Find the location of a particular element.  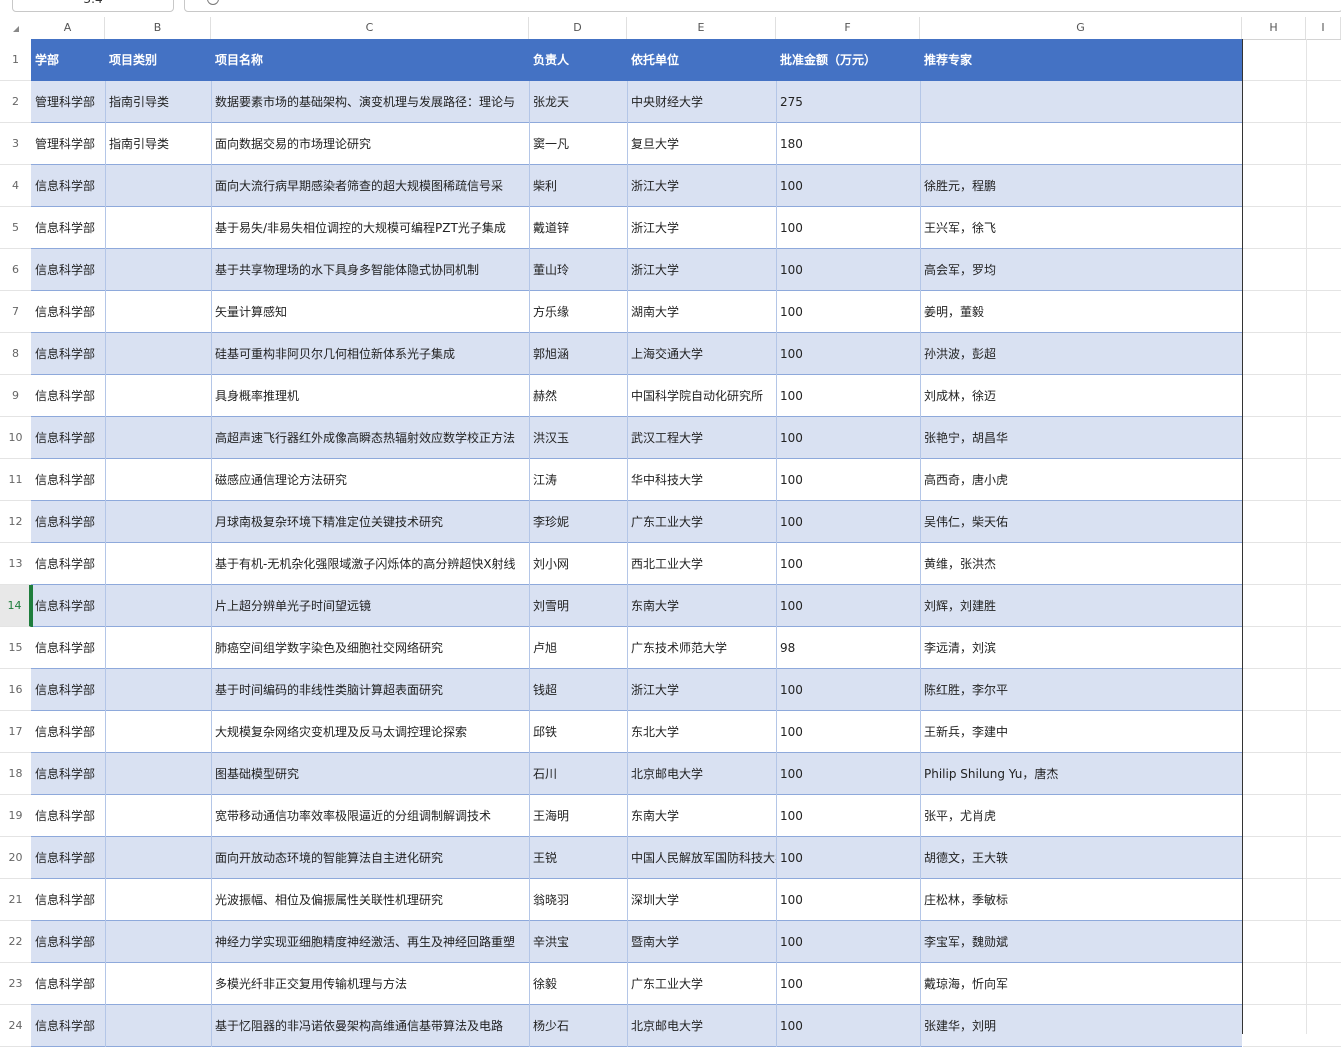

row-header-19: 19 is located at coordinates (15, 816).